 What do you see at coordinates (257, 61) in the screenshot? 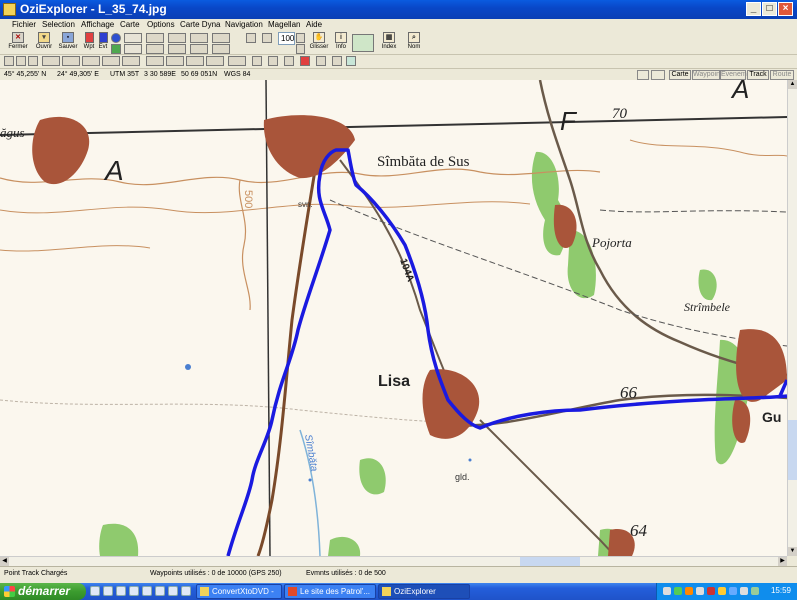
I see `target-icon` at bounding box center [257, 61].